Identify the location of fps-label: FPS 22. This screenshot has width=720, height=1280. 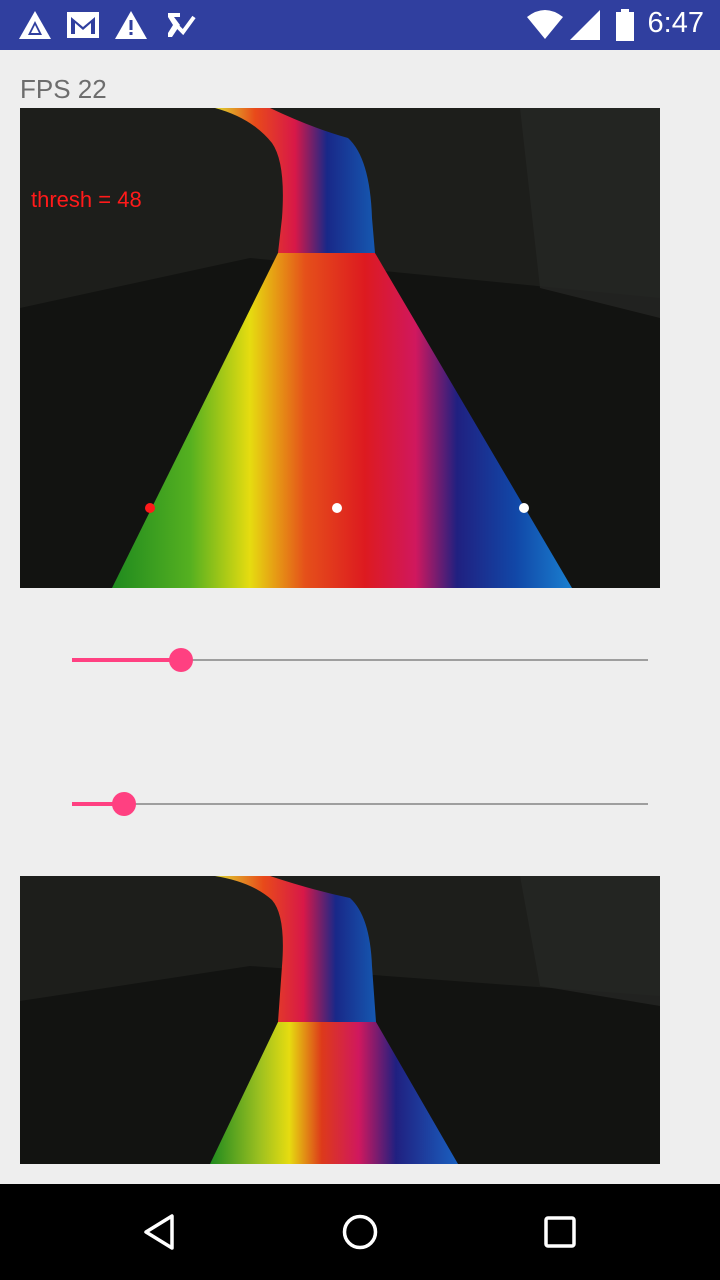
(63, 89).